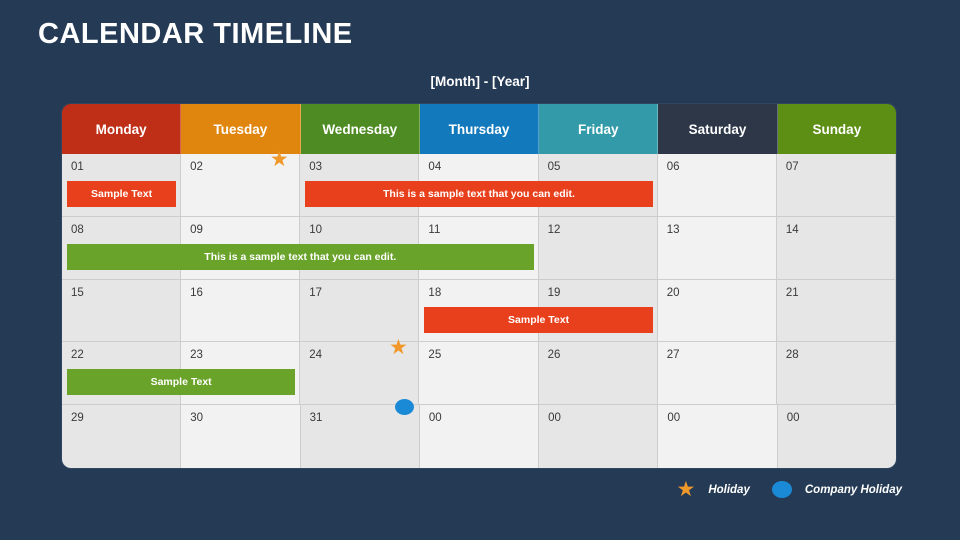 This screenshot has width=960, height=540. What do you see at coordinates (673, 229) in the screenshot?
I see `day-number: 13` at bounding box center [673, 229].